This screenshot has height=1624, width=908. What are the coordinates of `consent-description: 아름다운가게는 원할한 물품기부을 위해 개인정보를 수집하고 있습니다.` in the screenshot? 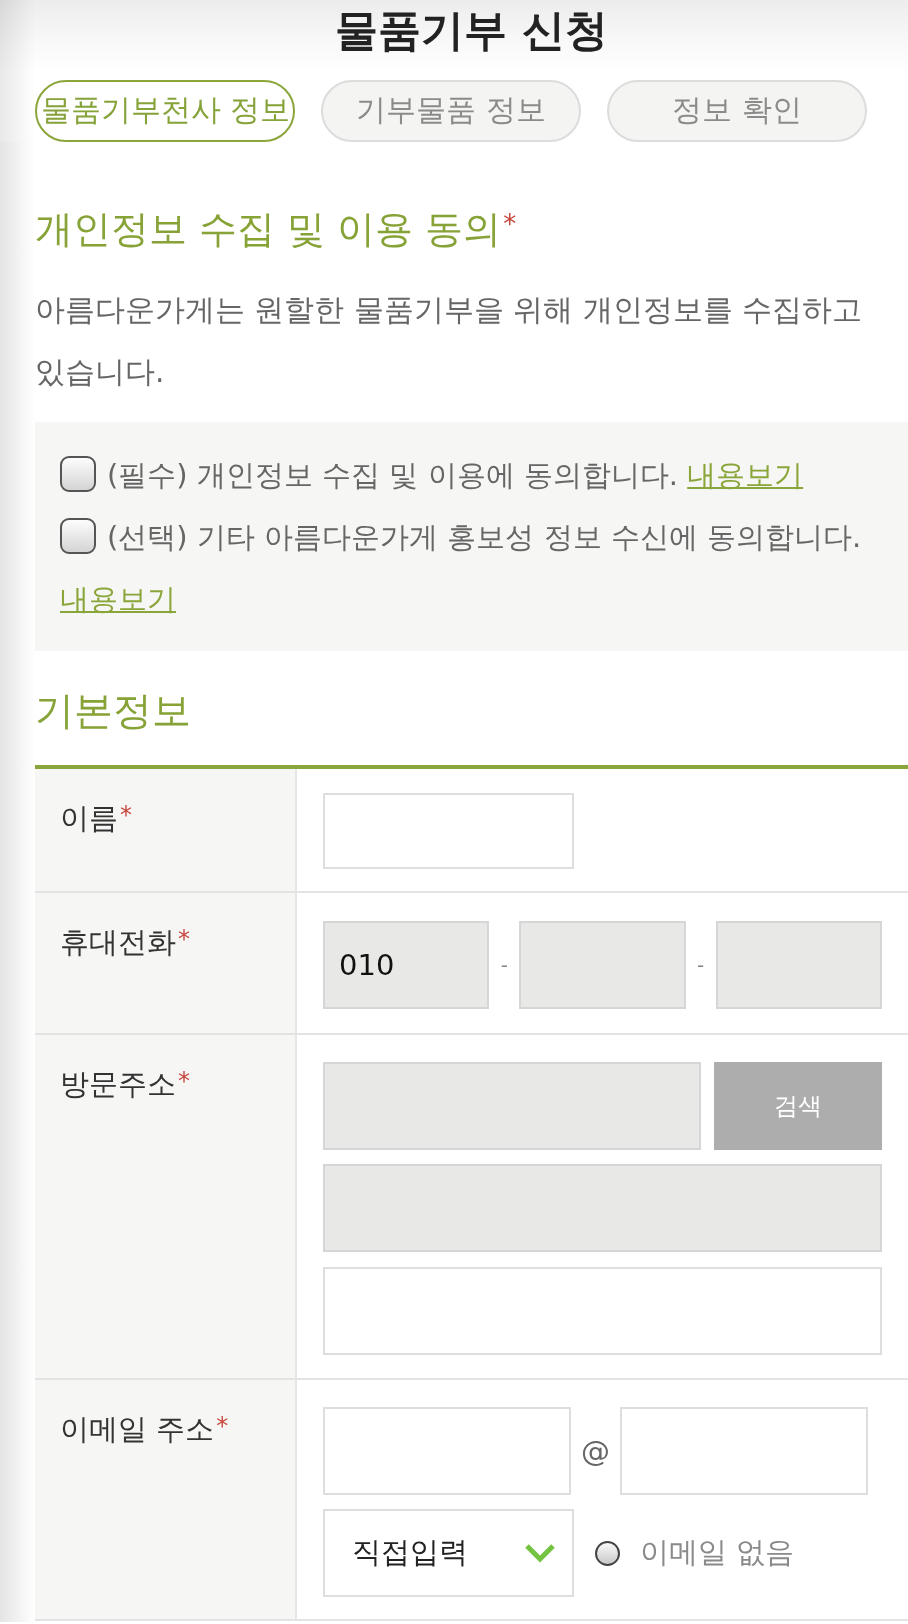 It's located at (449, 341).